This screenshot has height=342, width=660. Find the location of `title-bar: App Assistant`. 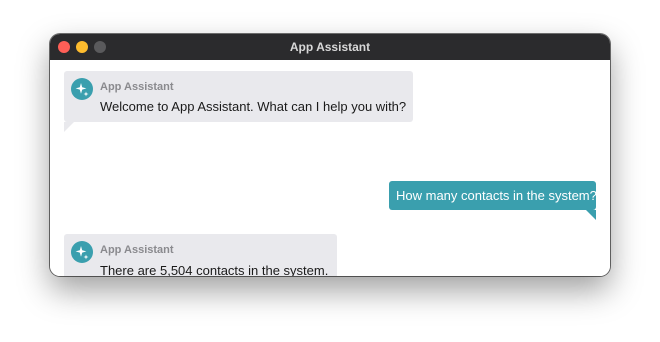

title-bar: App Assistant is located at coordinates (330, 47).